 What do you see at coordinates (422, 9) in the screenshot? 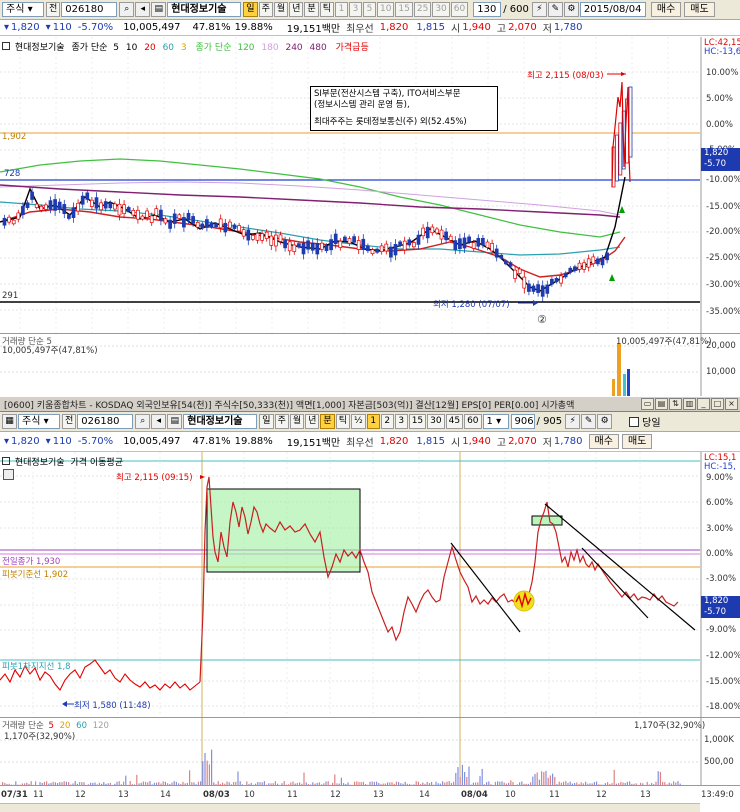
I see `interval-25: 25` at bounding box center [422, 9].